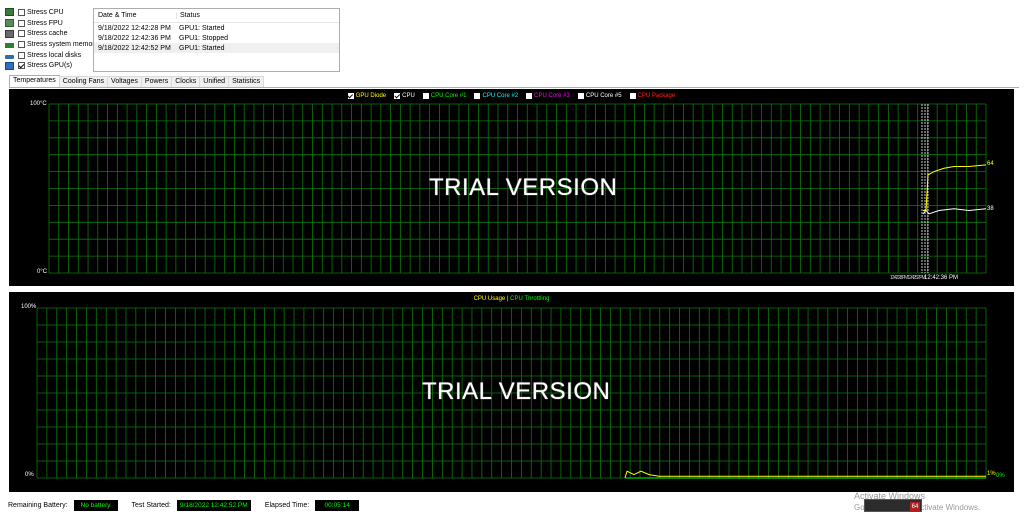  I want to click on legend-cpu-core-2-checkbox, so click(477, 96).